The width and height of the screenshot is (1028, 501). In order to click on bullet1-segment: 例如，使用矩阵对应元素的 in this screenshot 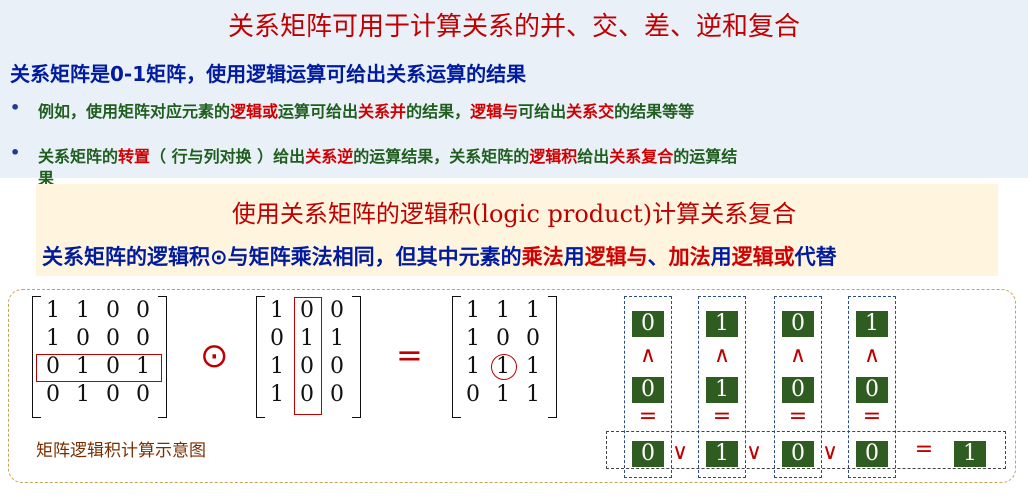, I will do `click(134, 111)`.